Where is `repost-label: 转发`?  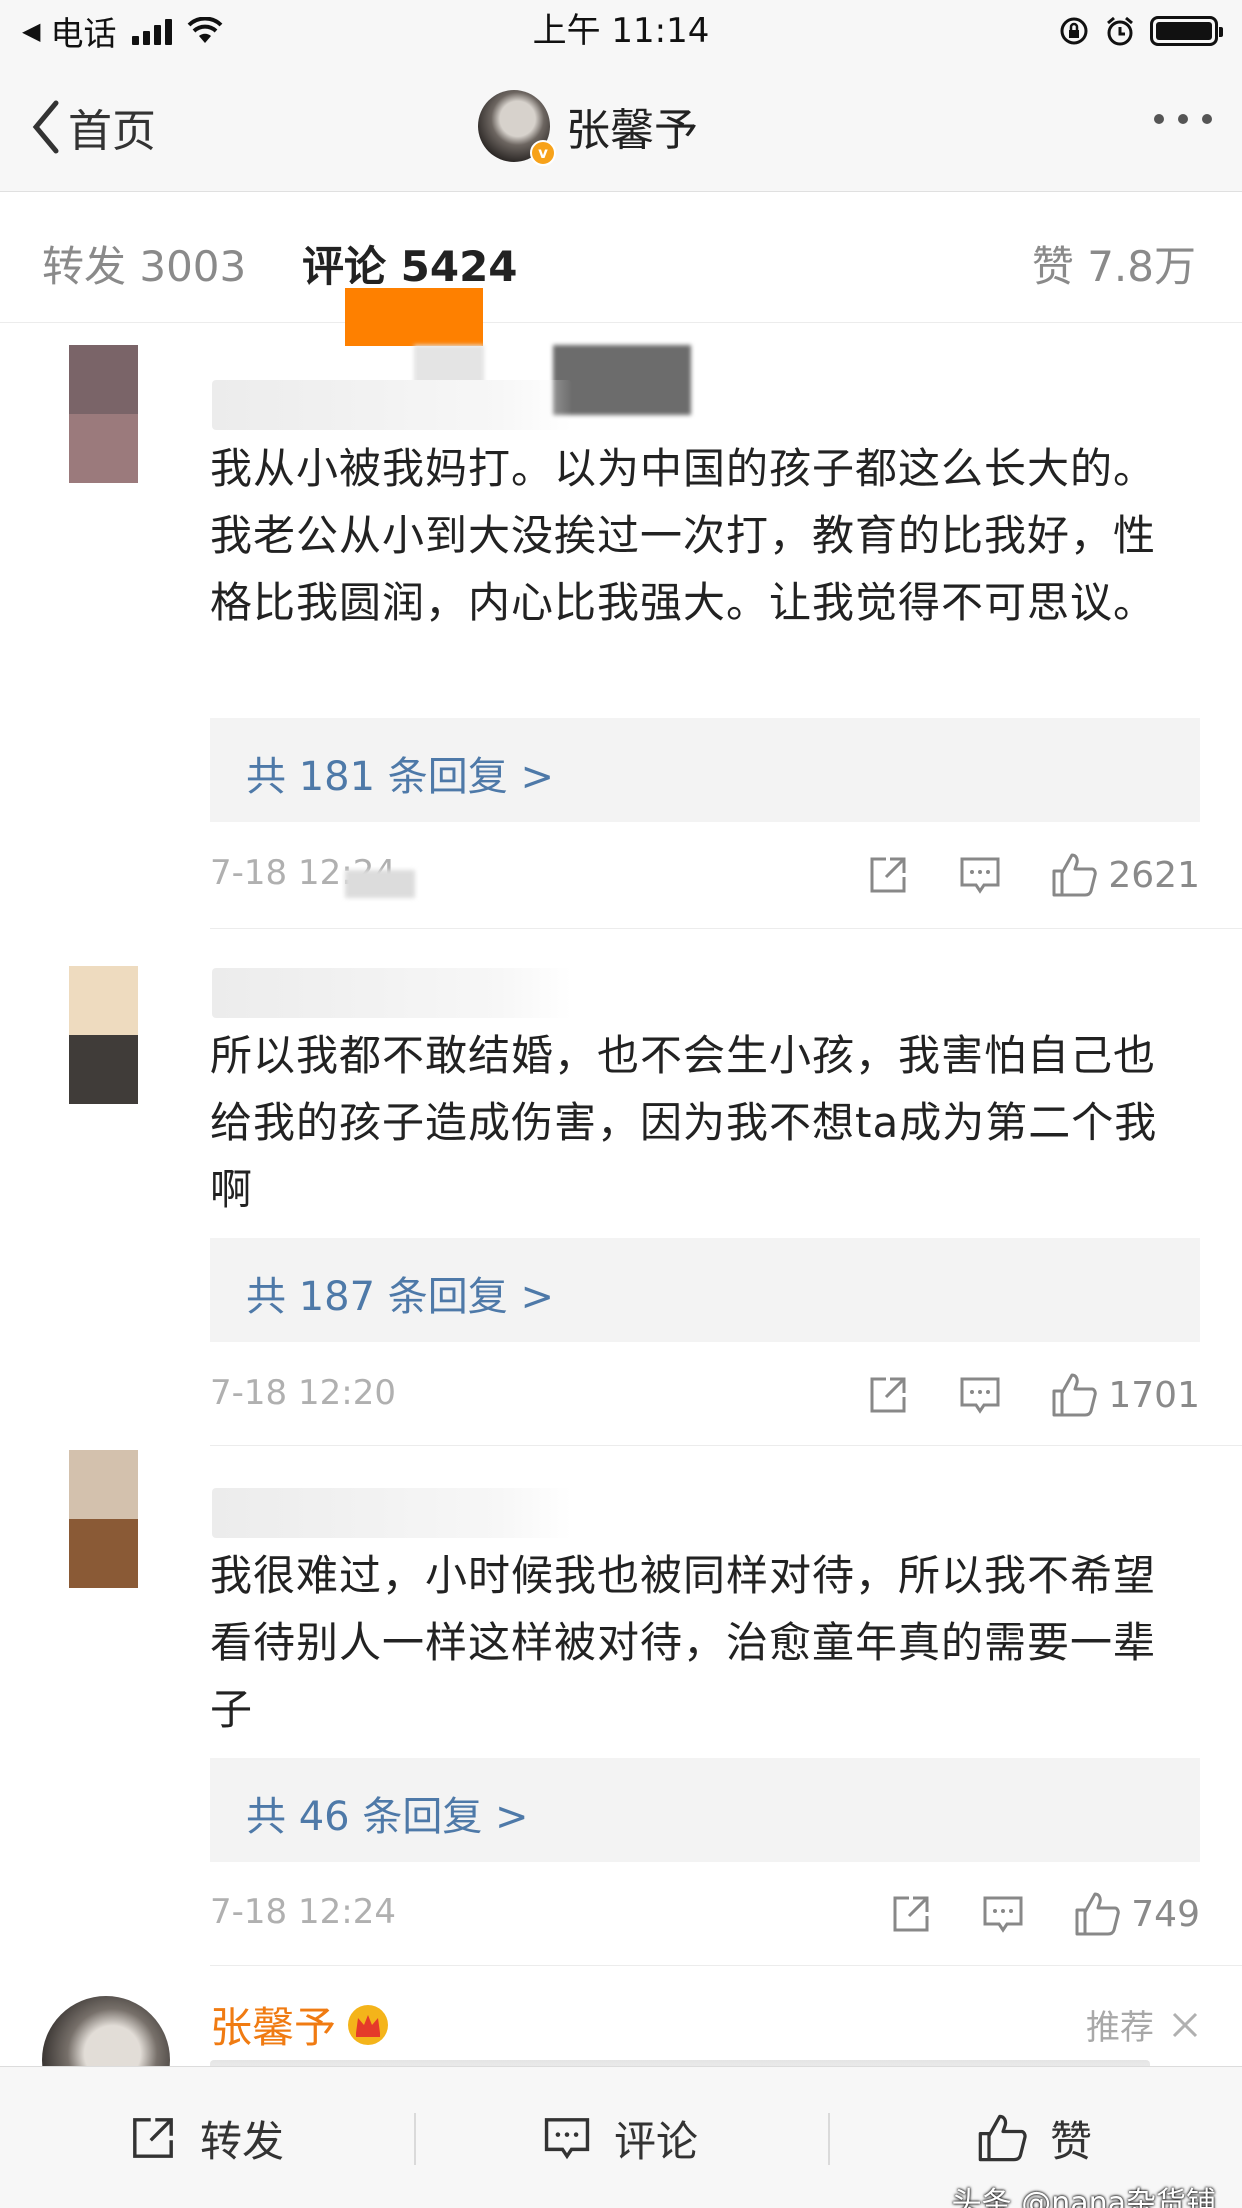
repost-label: 转发 is located at coordinates (242, 2141).